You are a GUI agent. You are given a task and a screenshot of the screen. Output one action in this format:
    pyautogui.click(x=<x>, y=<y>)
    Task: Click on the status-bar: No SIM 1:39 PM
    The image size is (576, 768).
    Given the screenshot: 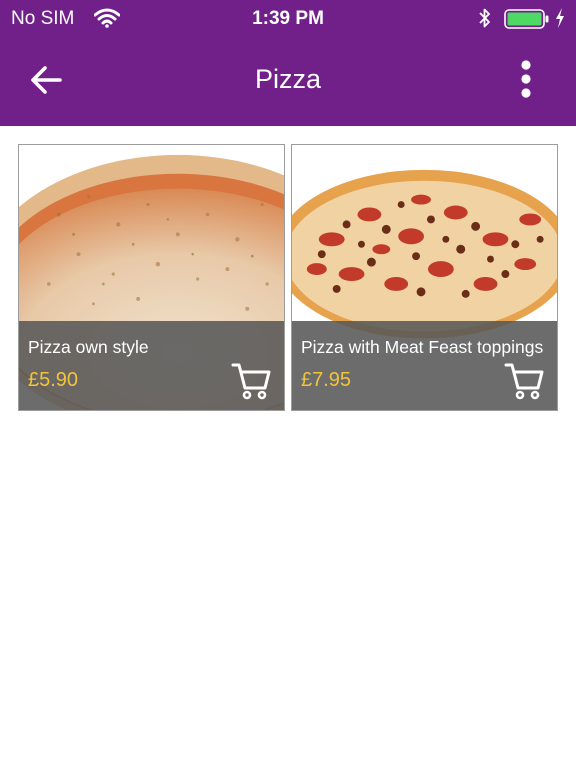 What is the action you would take?
    pyautogui.click(x=288, y=19)
    